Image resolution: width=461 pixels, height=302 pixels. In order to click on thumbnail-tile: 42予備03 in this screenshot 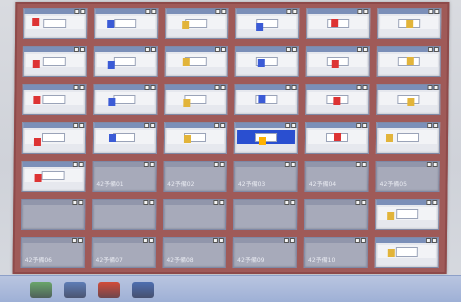, I will do `click(266, 176)`.